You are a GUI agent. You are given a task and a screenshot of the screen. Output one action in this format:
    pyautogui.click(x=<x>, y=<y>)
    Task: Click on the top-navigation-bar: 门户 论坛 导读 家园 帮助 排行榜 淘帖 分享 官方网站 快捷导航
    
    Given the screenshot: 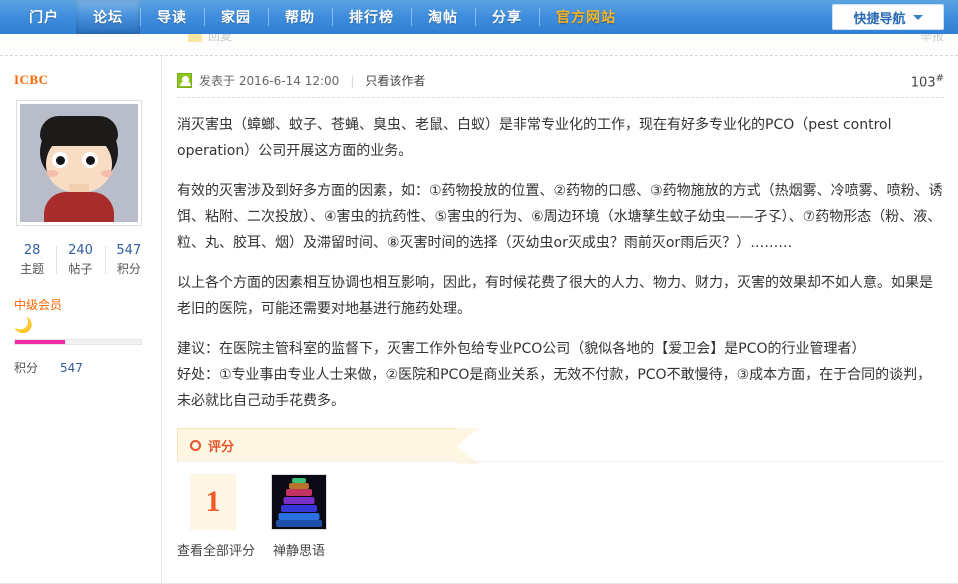 What is the action you would take?
    pyautogui.click(x=479, y=17)
    